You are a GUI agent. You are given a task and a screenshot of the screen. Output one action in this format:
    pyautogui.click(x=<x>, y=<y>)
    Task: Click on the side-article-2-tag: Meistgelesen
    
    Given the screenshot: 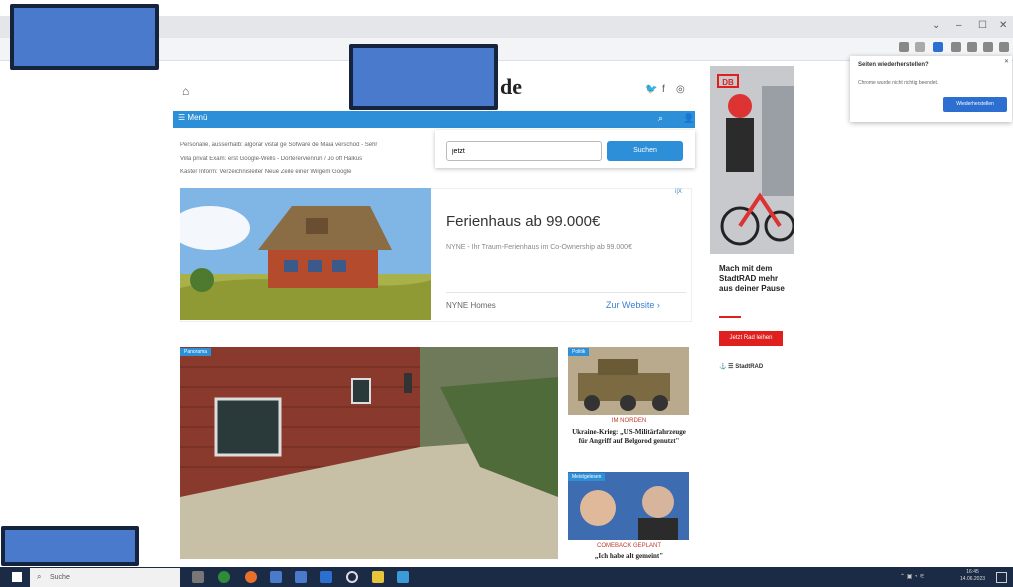 What is the action you would take?
    pyautogui.click(x=587, y=477)
    